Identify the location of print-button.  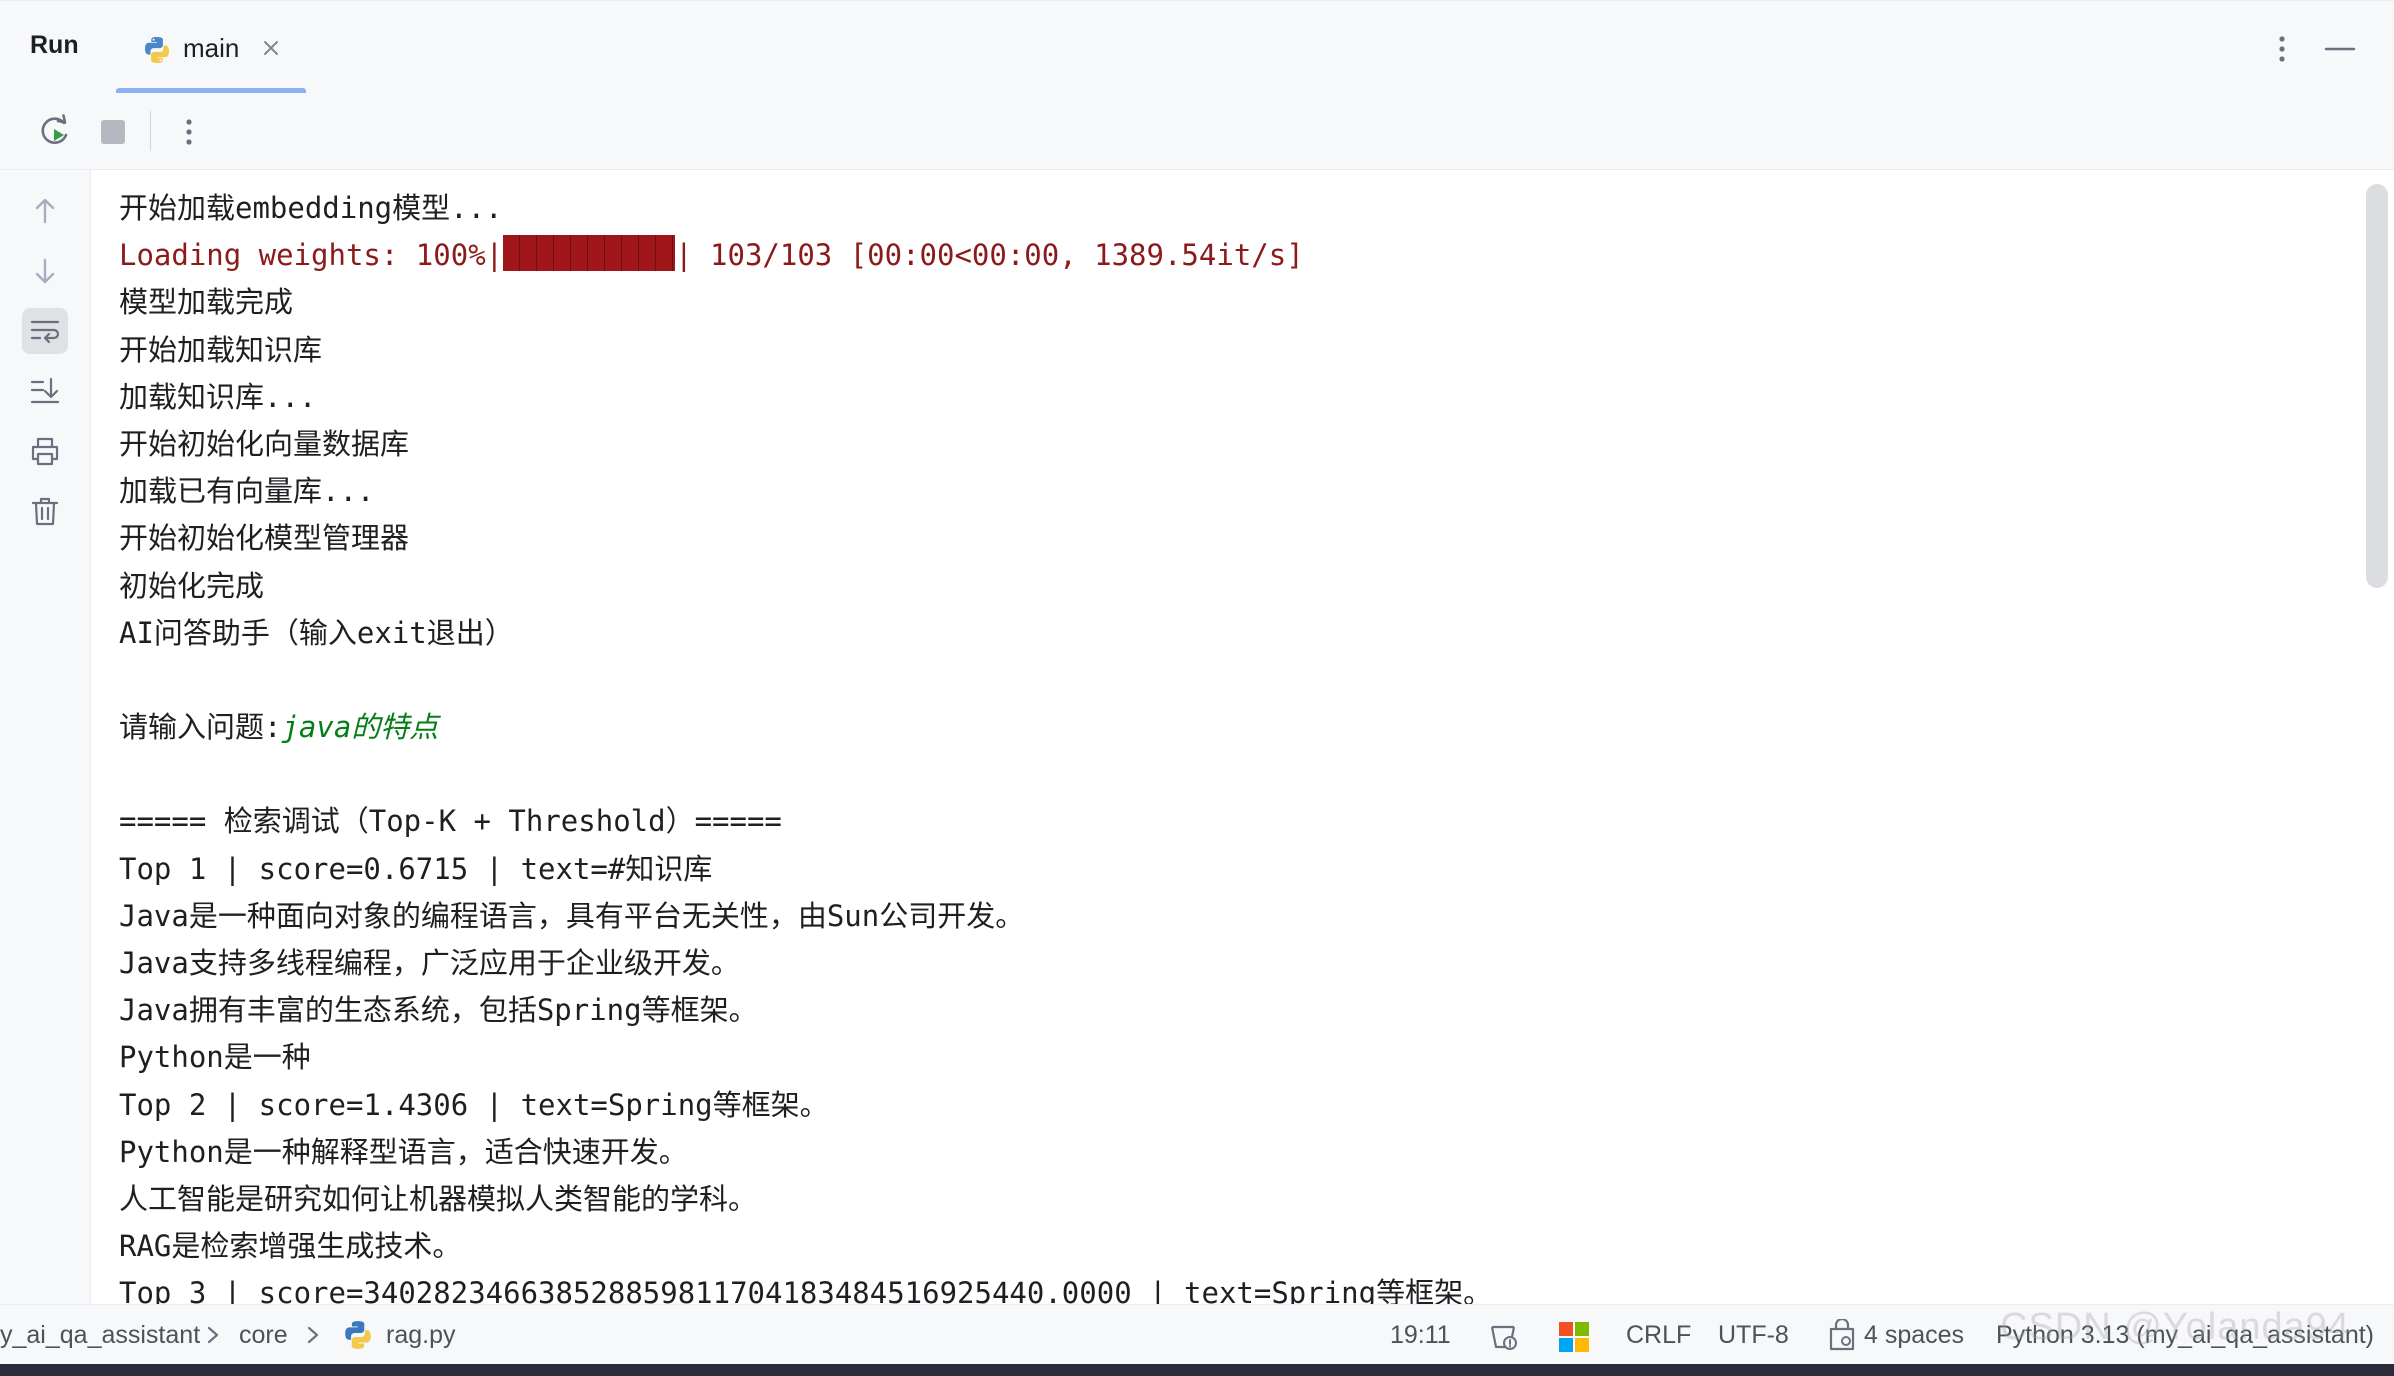
(45, 451).